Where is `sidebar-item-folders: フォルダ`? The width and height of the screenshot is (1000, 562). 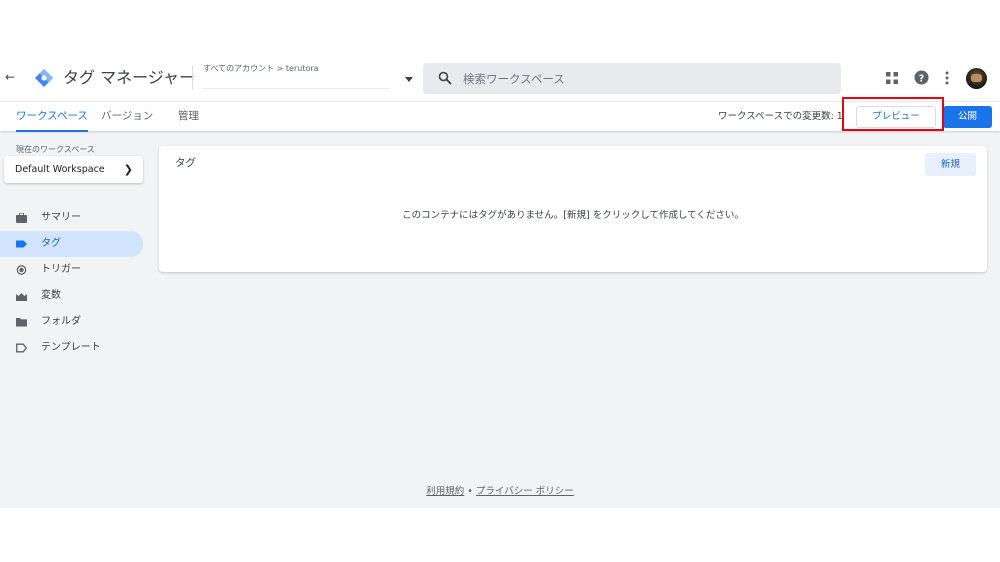
sidebar-item-folders: フォルダ is located at coordinates (71, 322).